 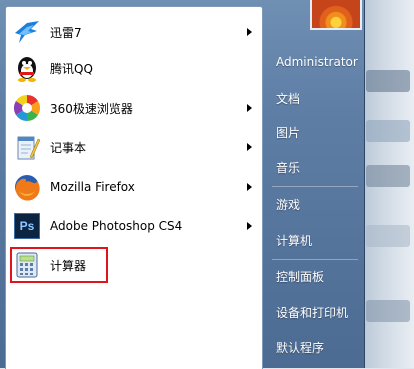 I want to click on 360-browser-icon, so click(x=27, y=108).